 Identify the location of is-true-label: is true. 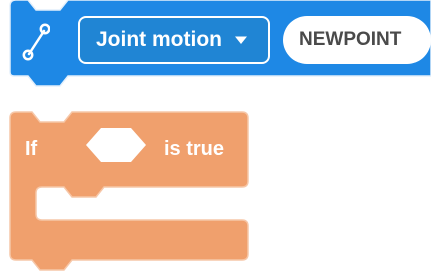
(194, 149).